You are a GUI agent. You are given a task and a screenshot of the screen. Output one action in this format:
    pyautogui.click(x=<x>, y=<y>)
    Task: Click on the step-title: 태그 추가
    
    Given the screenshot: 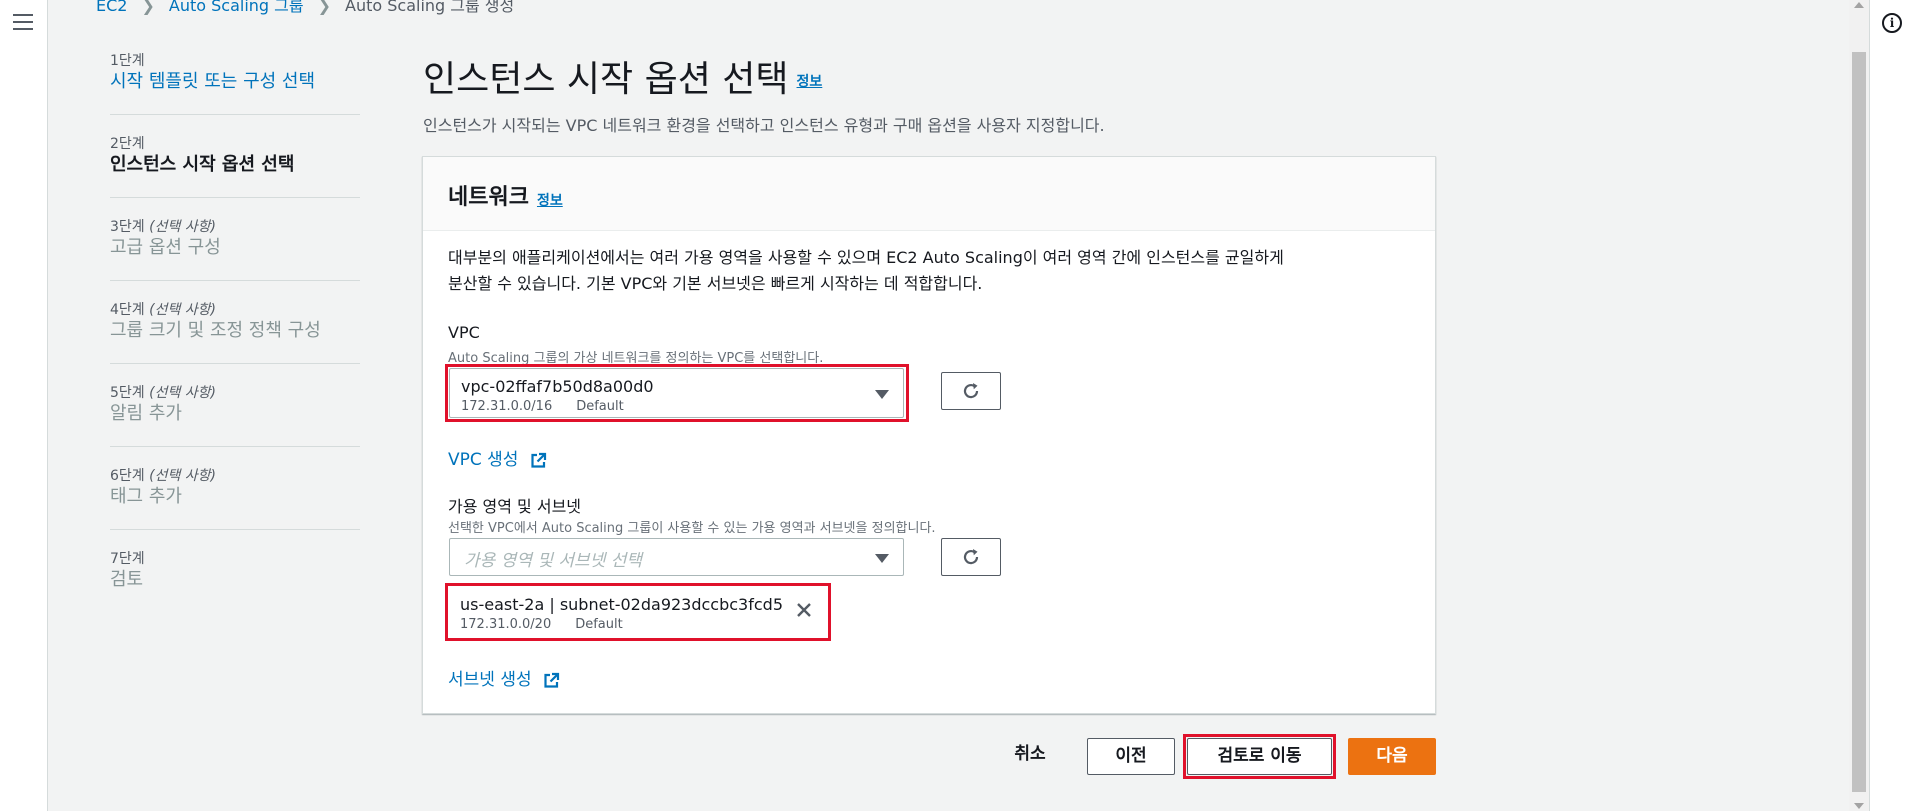 What is the action you would take?
    pyautogui.click(x=146, y=496)
    